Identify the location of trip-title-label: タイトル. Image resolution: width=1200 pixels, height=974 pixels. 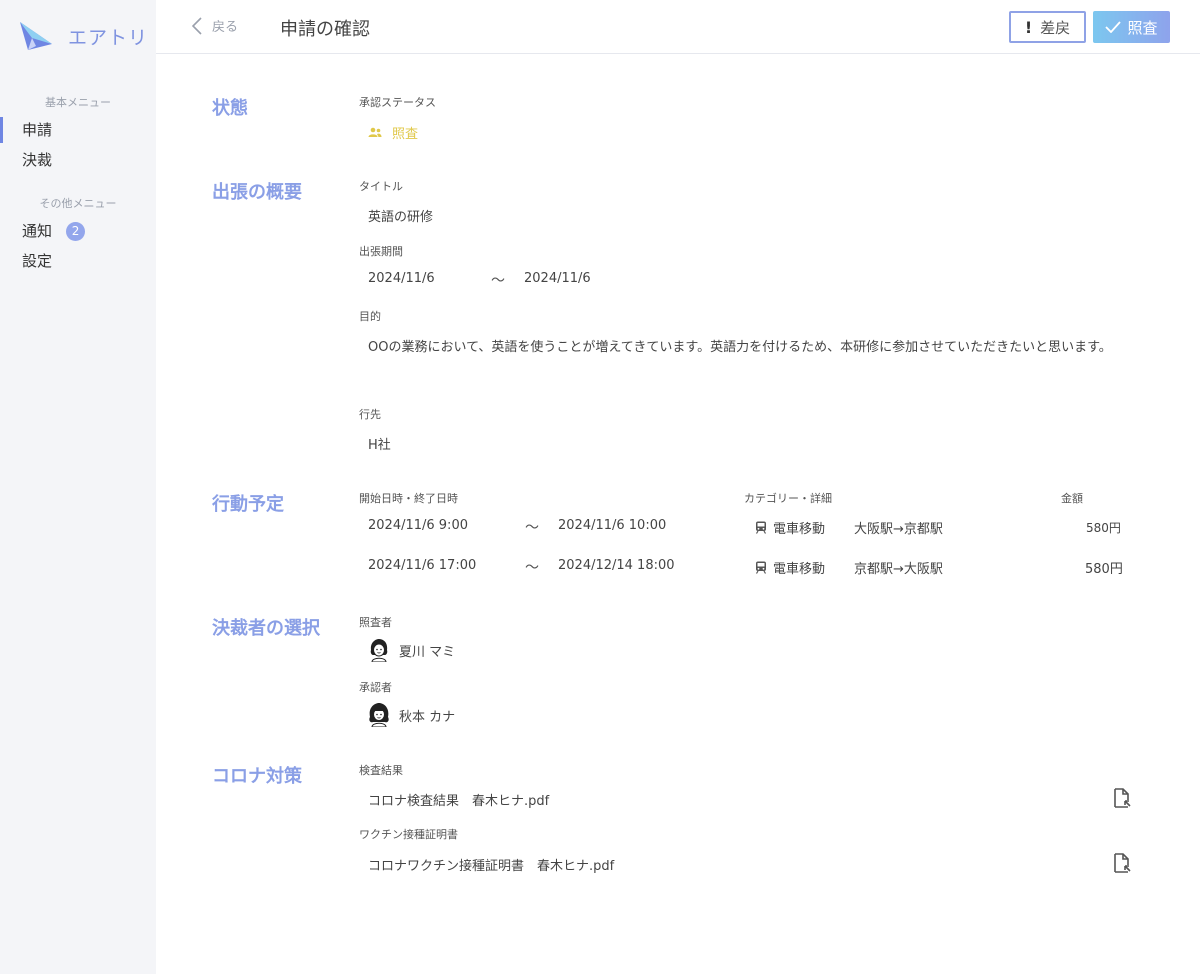
(381, 186).